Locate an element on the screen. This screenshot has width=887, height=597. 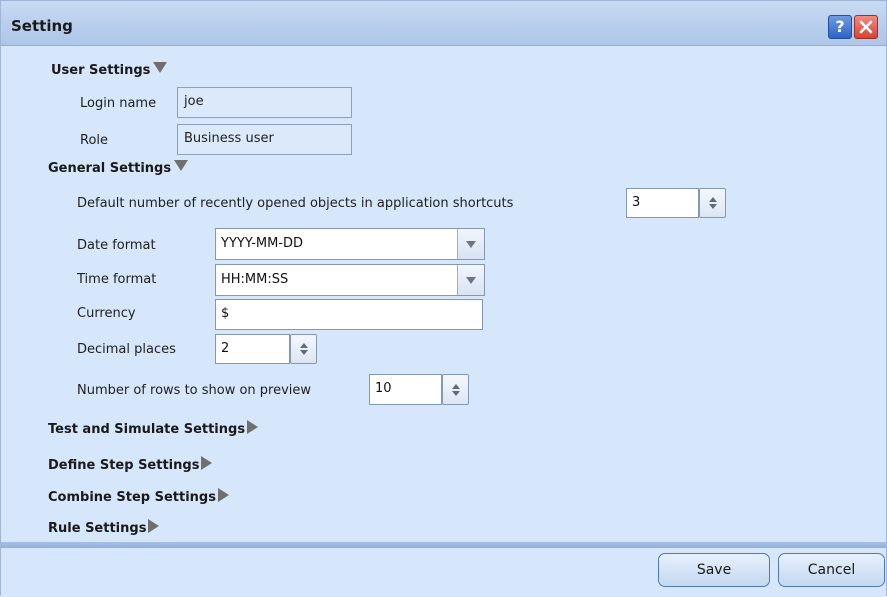
preview-rows-label: Number of rows to show on preview is located at coordinates (194, 390).